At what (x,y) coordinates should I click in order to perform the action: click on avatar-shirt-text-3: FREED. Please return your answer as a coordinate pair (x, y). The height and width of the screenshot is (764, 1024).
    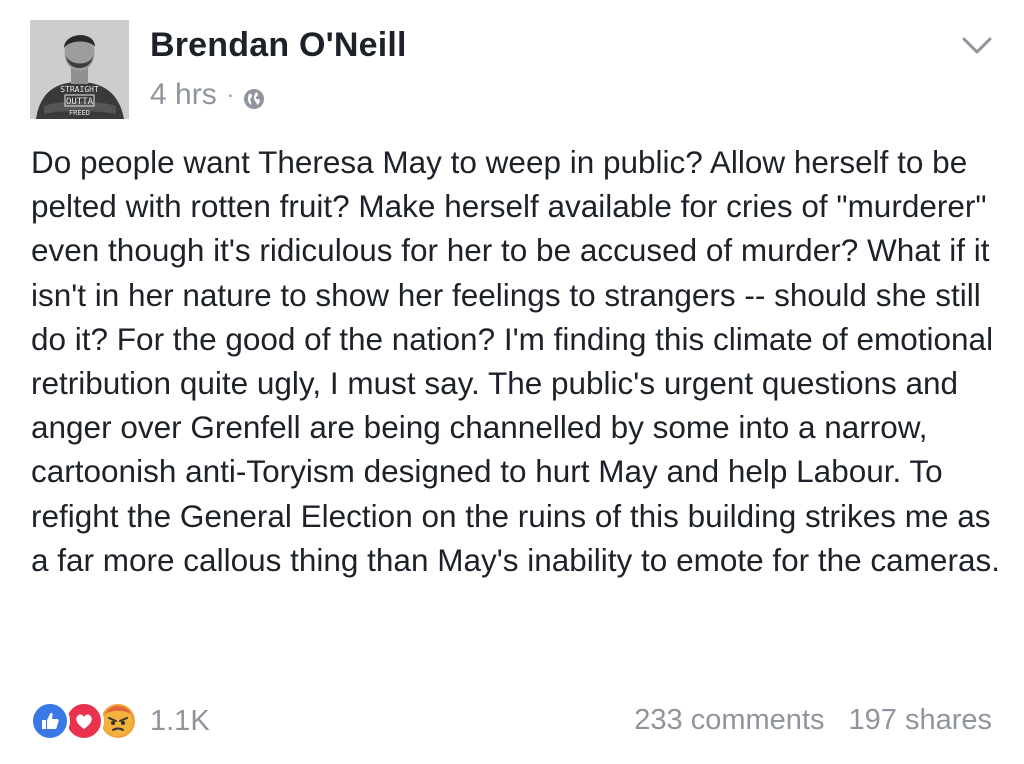
    Looking at the image, I should click on (79, 113).